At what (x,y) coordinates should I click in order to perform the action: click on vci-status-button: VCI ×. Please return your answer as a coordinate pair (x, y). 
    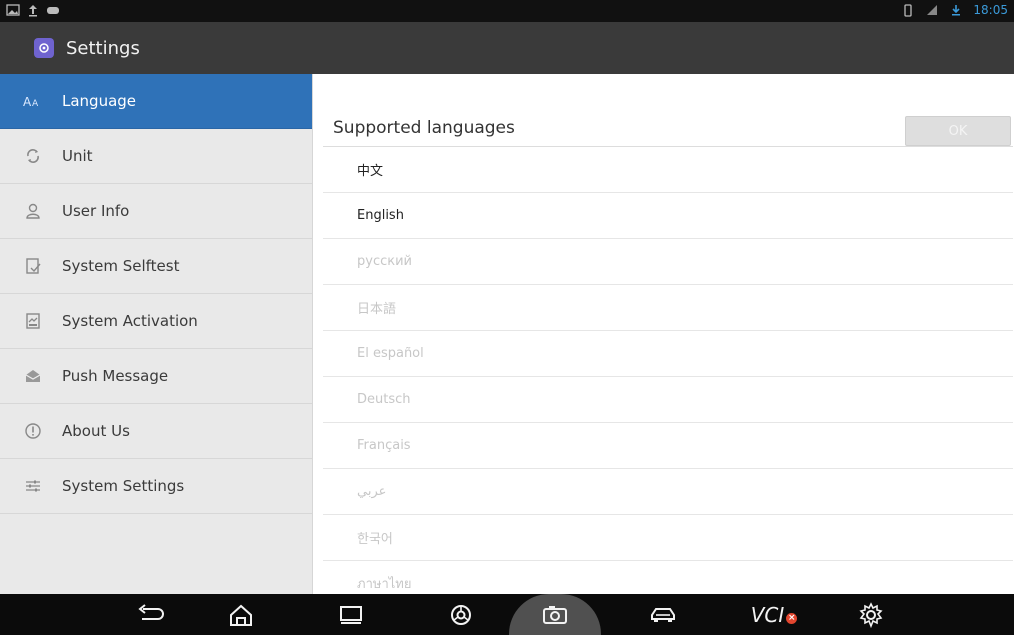
    Looking at the image, I should click on (774, 614).